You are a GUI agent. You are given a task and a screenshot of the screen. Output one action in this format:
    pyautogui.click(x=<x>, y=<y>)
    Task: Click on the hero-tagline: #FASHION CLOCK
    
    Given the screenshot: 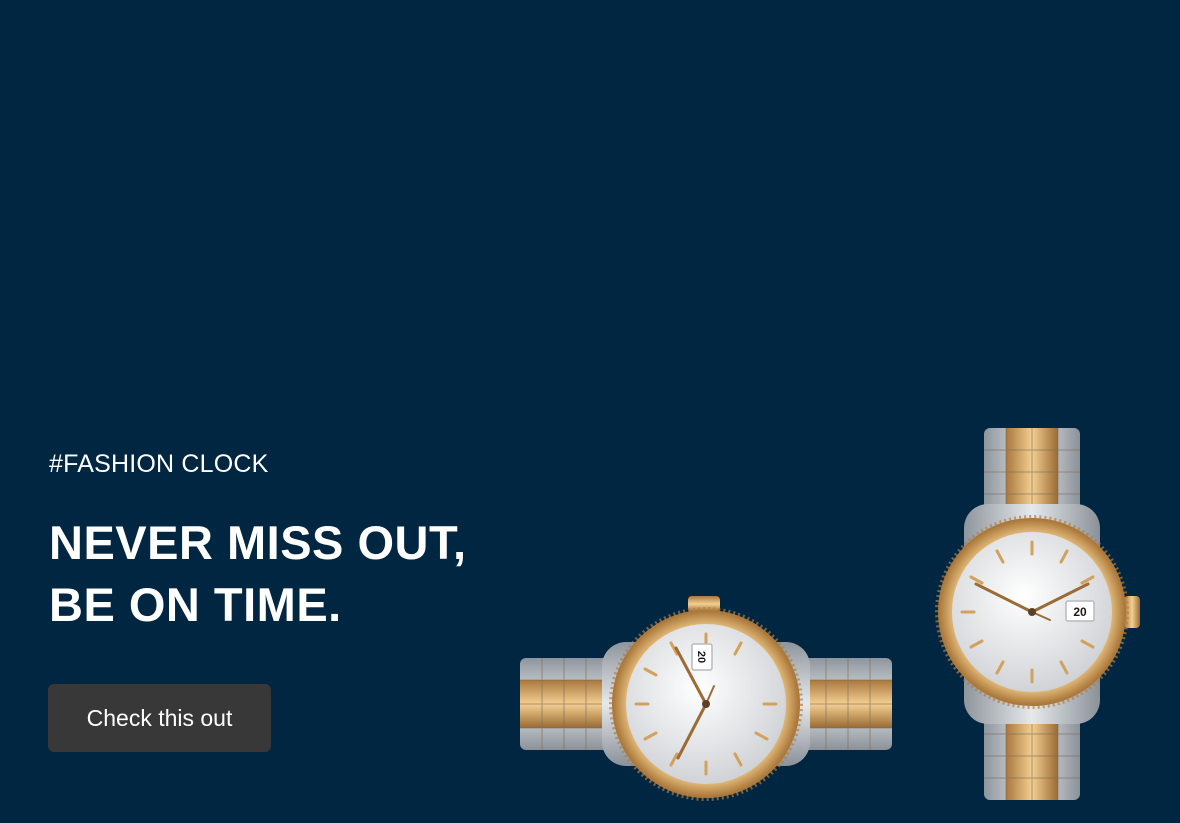 What is the action you would take?
    pyautogui.click(x=159, y=464)
    